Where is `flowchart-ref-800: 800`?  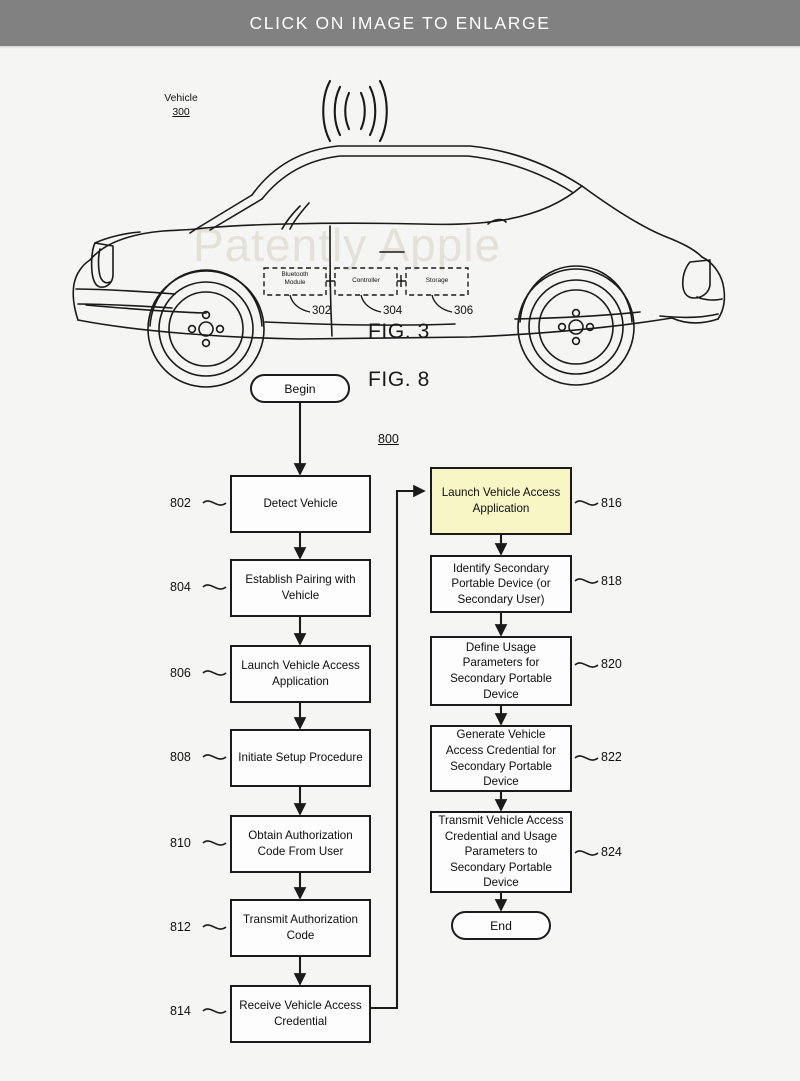
flowchart-ref-800: 800 is located at coordinates (388, 439).